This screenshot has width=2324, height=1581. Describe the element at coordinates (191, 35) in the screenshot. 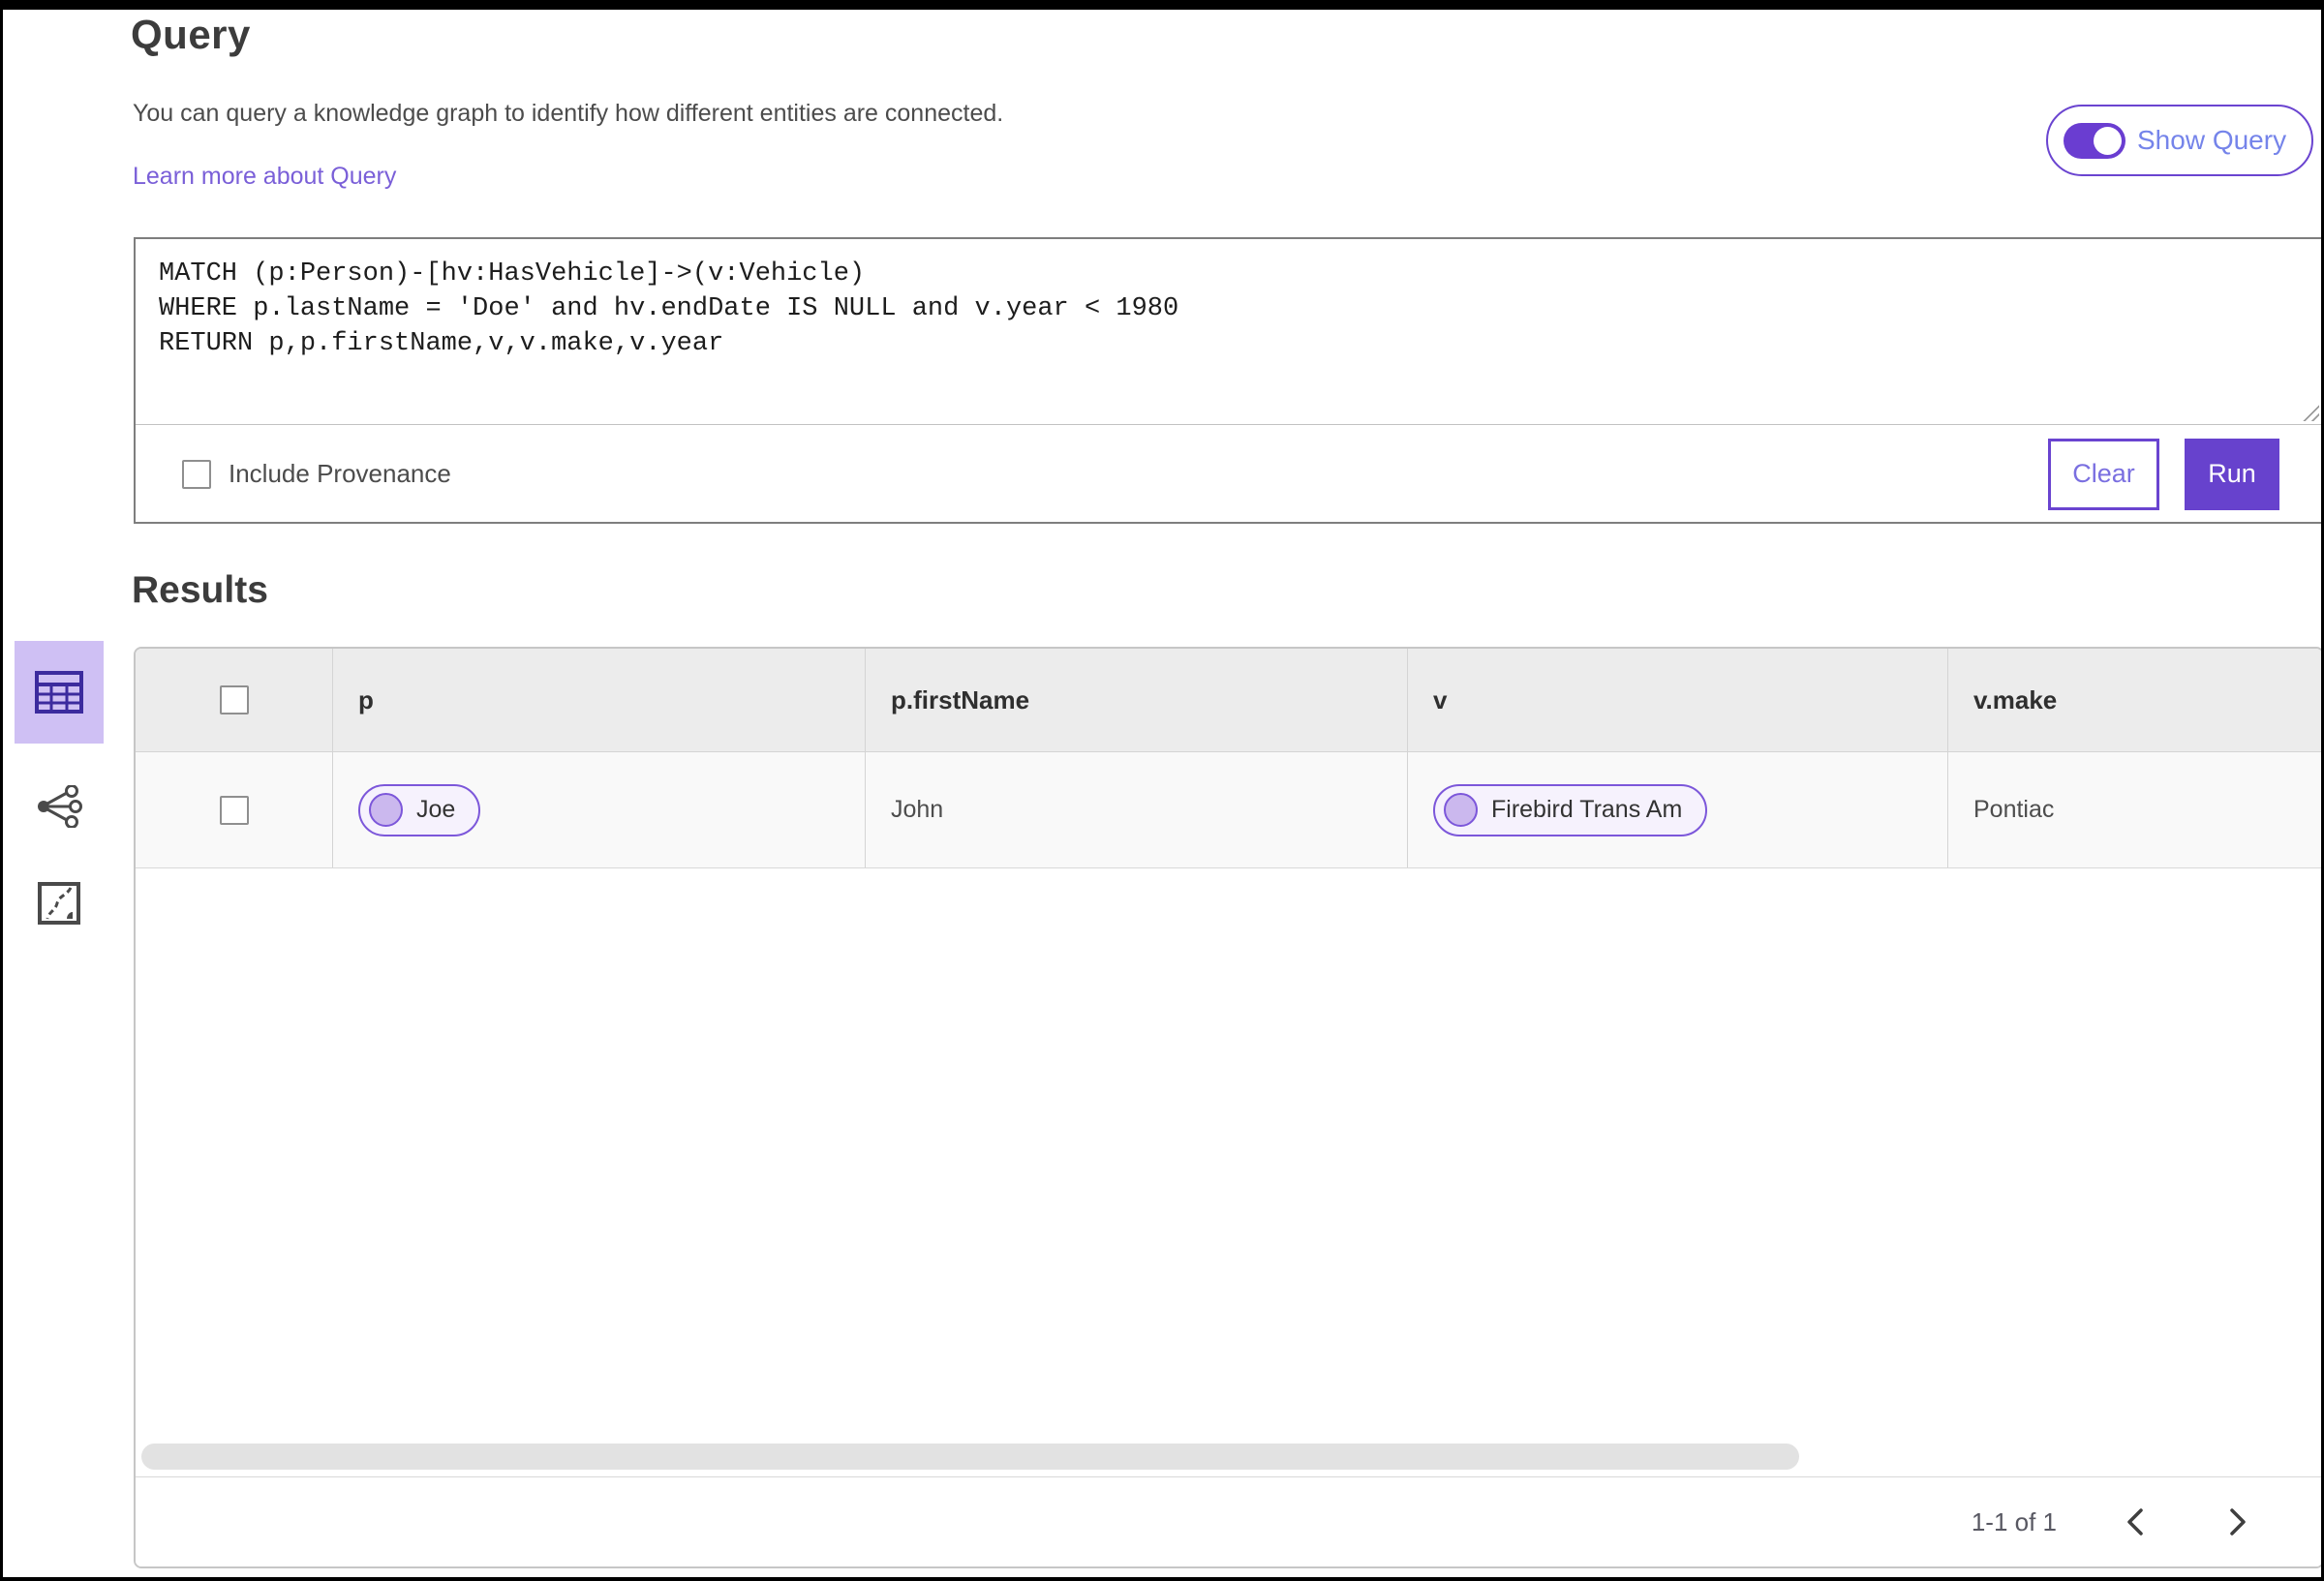

I see `page-title: Query` at that location.